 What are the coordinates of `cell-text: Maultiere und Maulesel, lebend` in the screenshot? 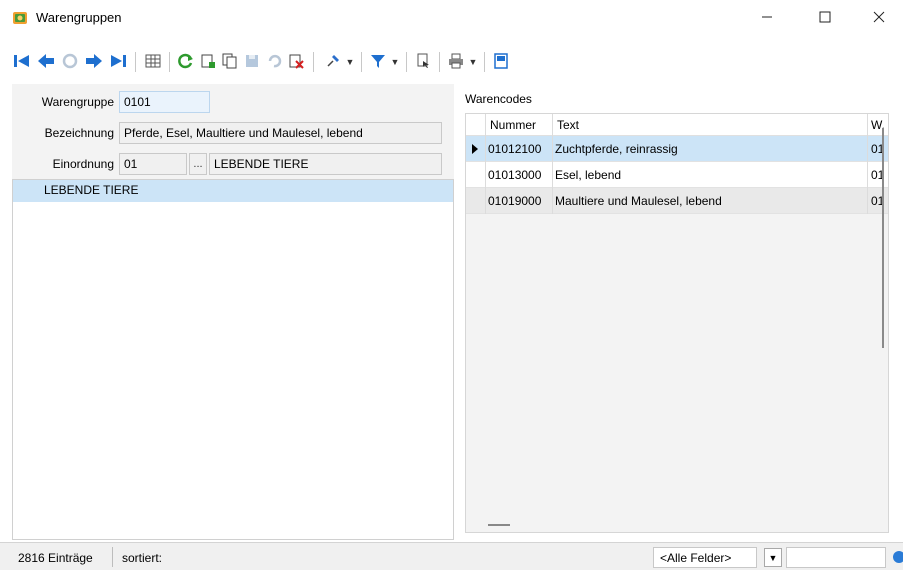 It's located at (638, 201).